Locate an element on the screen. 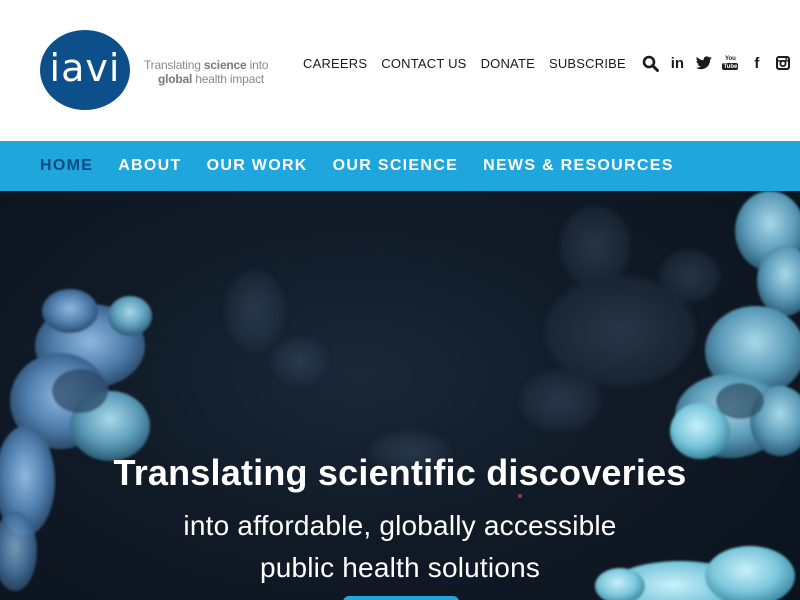 The height and width of the screenshot is (600, 800). tagline-line-1: Translating science into is located at coordinates (206, 65).